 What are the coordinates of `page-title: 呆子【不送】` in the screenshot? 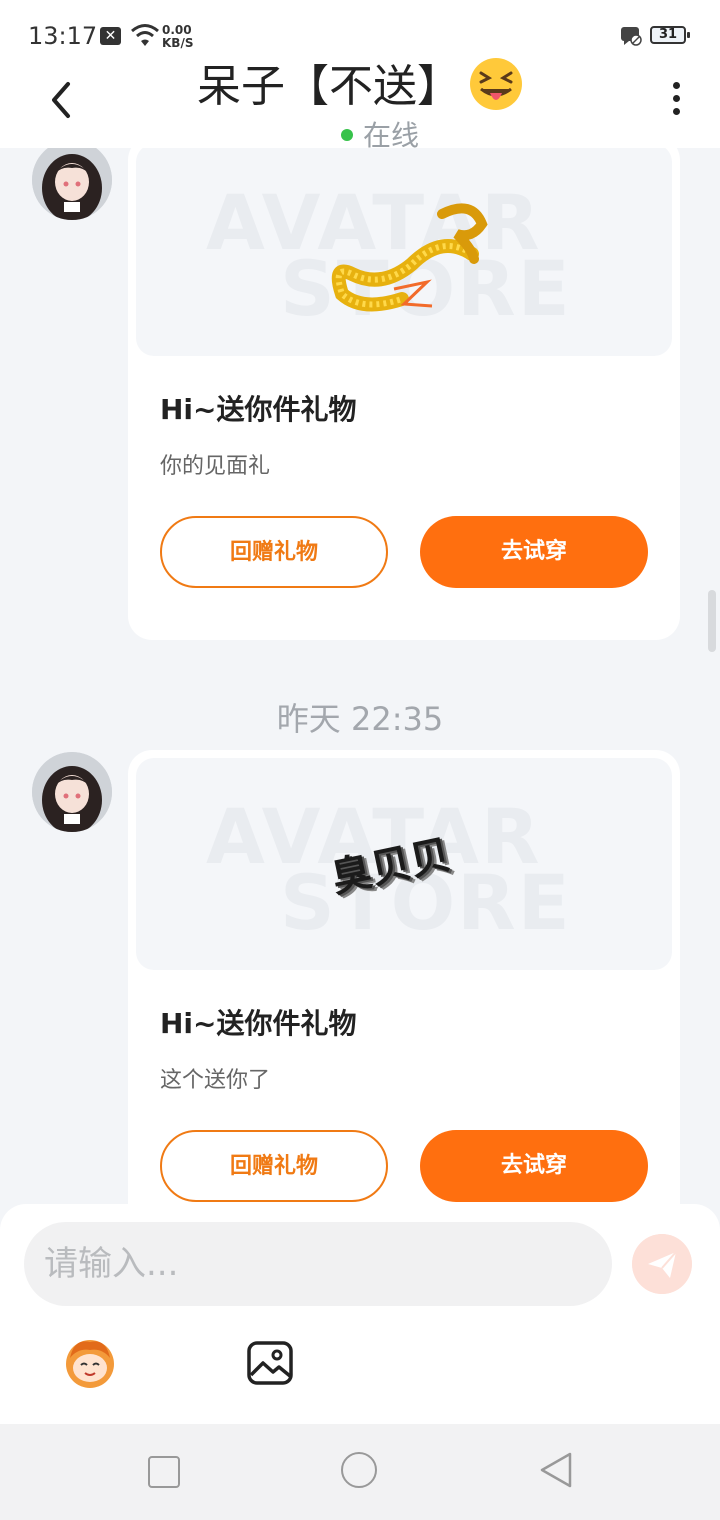 It's located at (360, 82).